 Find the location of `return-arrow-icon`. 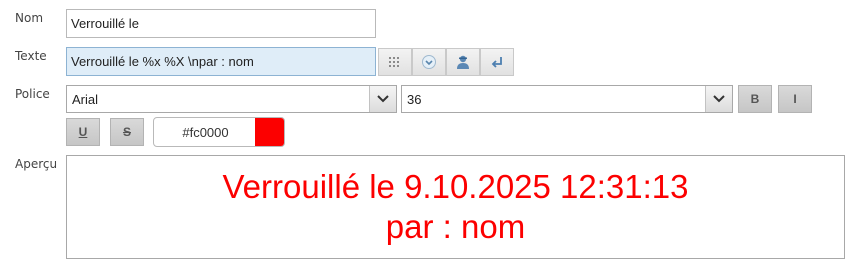

return-arrow-icon is located at coordinates (496, 62).